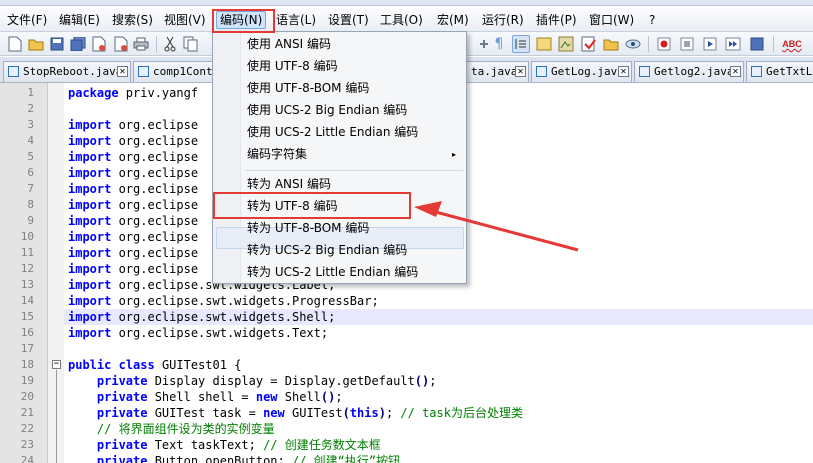  I want to click on doc-map-icon, so click(566, 44).